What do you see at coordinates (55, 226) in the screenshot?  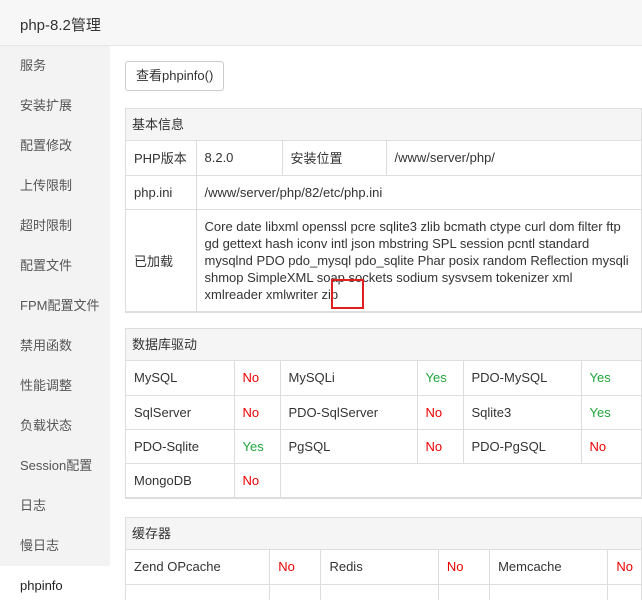 I see `sidebar-item-timeout-limit: 超时限制` at bounding box center [55, 226].